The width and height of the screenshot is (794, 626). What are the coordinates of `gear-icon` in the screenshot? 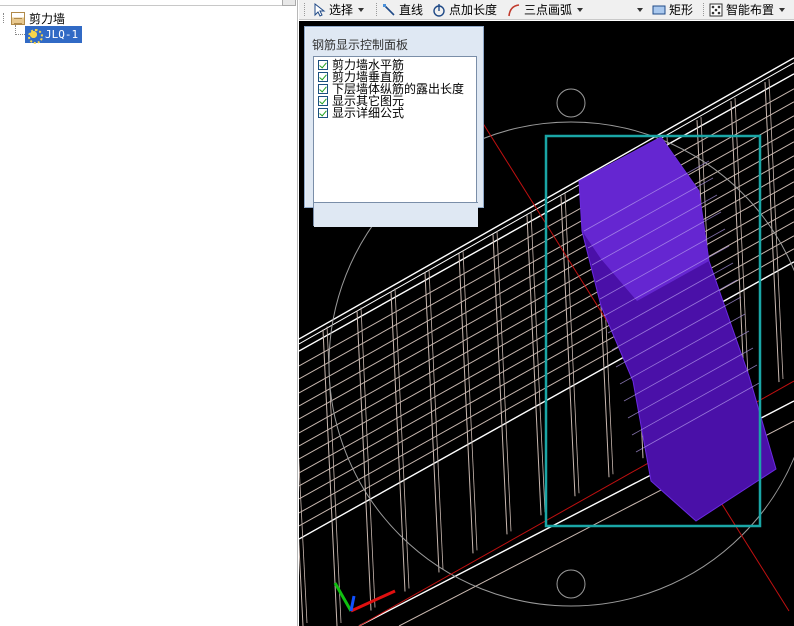 It's located at (35, 36).